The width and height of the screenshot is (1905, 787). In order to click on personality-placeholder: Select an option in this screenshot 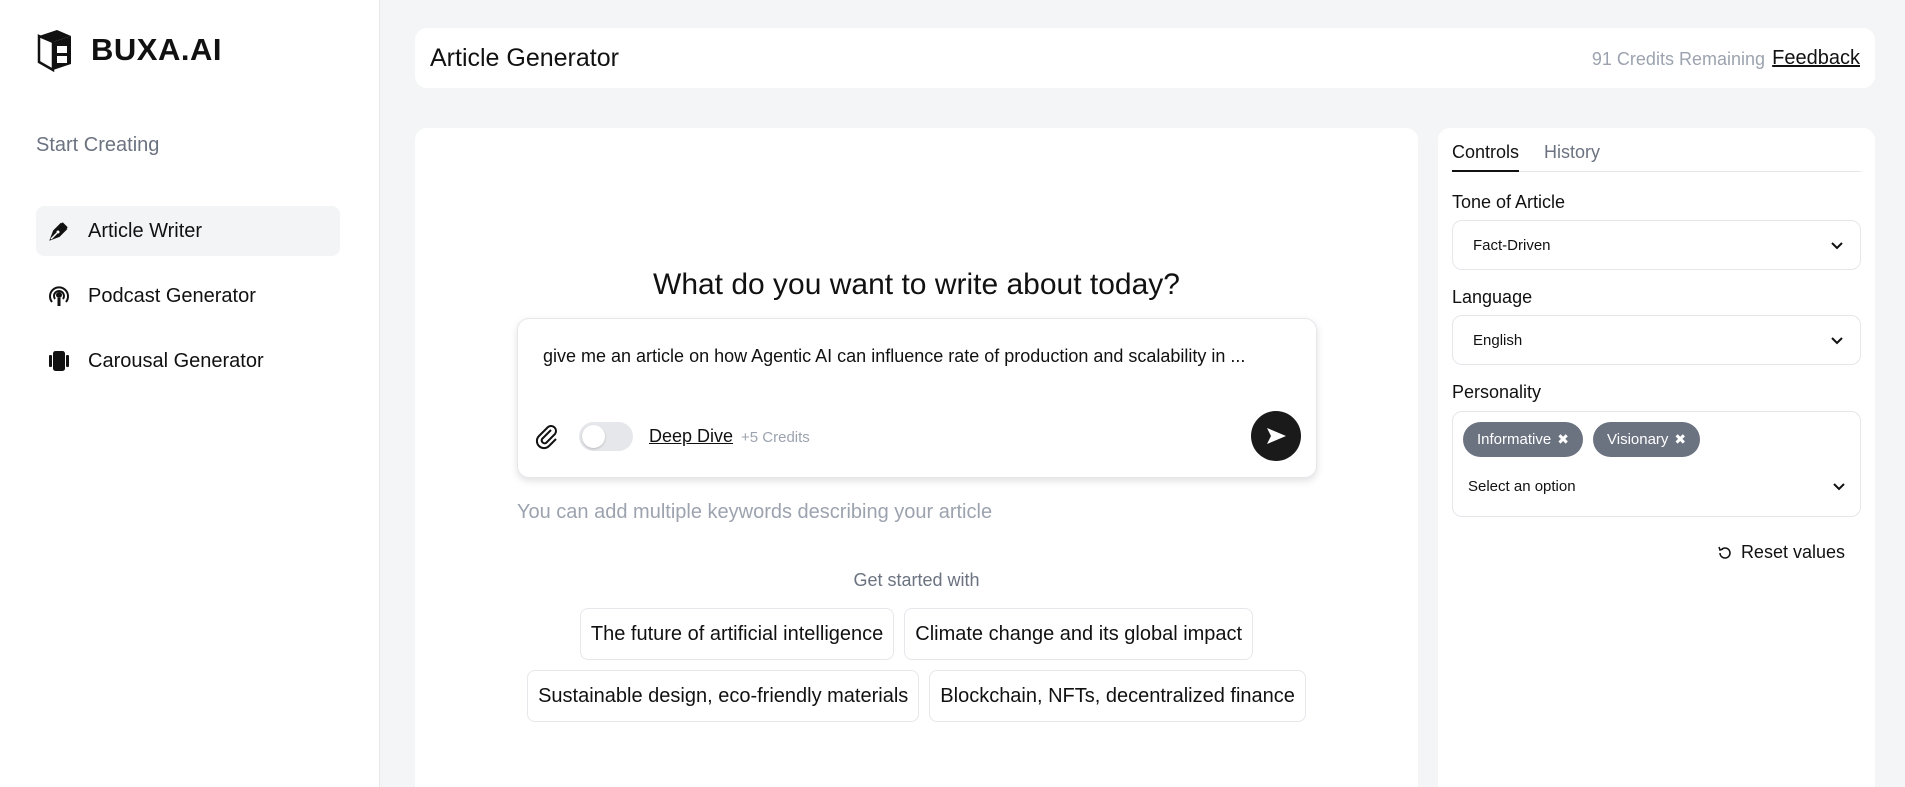, I will do `click(1522, 486)`.